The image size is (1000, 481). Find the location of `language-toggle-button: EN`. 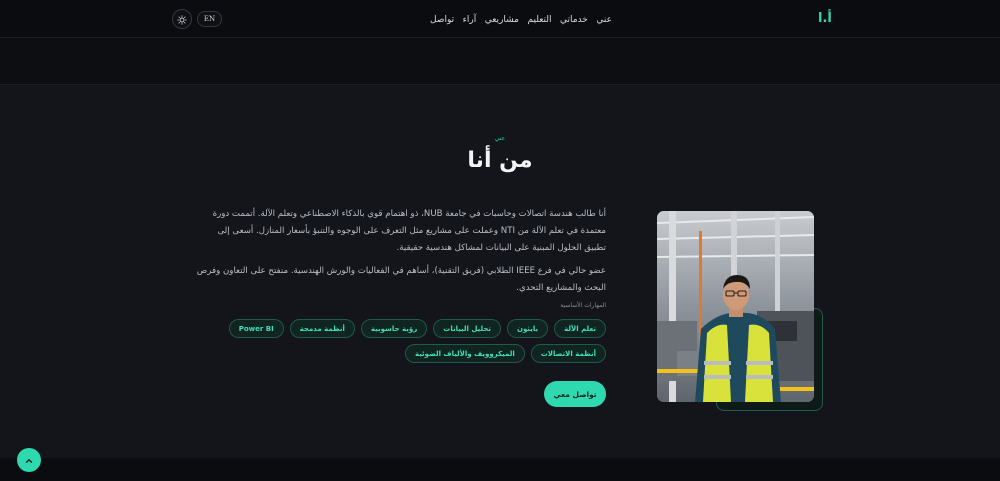

language-toggle-button: EN is located at coordinates (209, 19).